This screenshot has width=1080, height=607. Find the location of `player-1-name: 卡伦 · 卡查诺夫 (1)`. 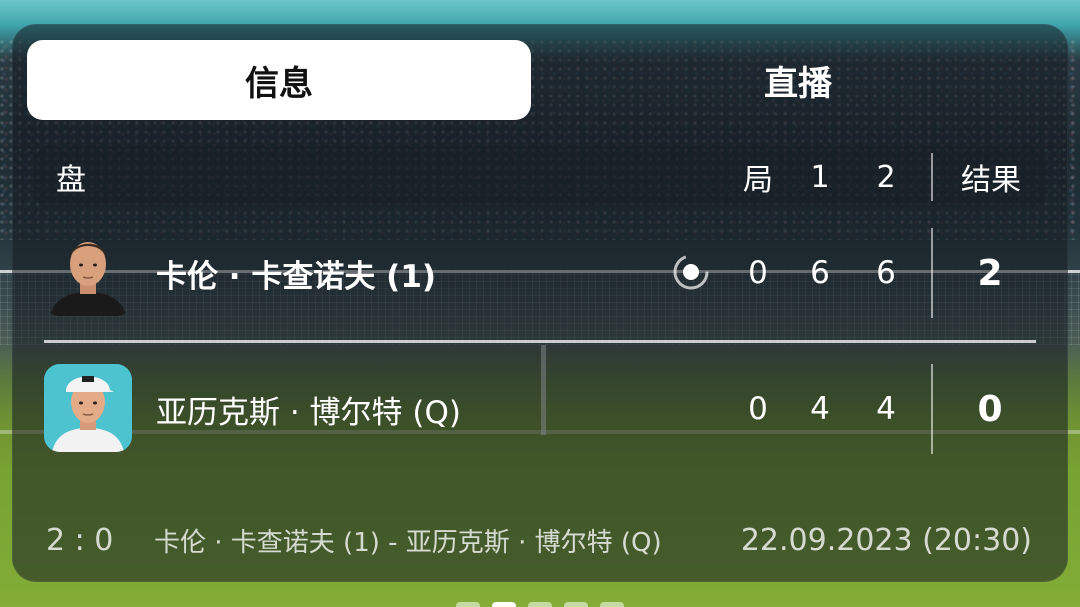

player-1-name: 卡伦 · 卡查诺夫 (1) is located at coordinates (296, 276).